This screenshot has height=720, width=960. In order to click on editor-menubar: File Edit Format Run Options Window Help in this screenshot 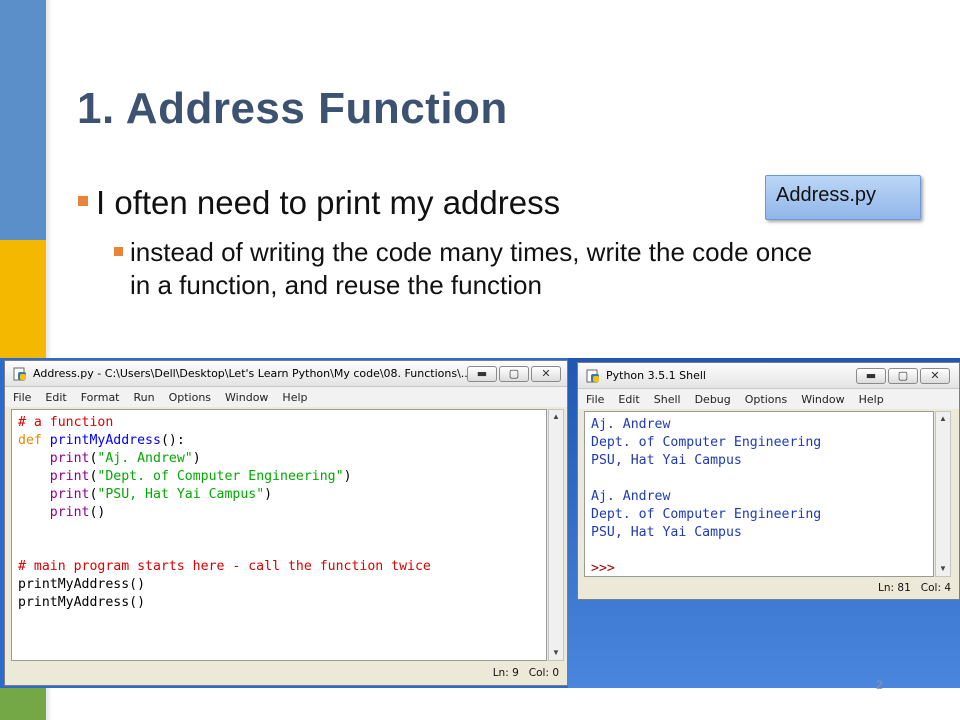, I will do `click(286, 397)`.